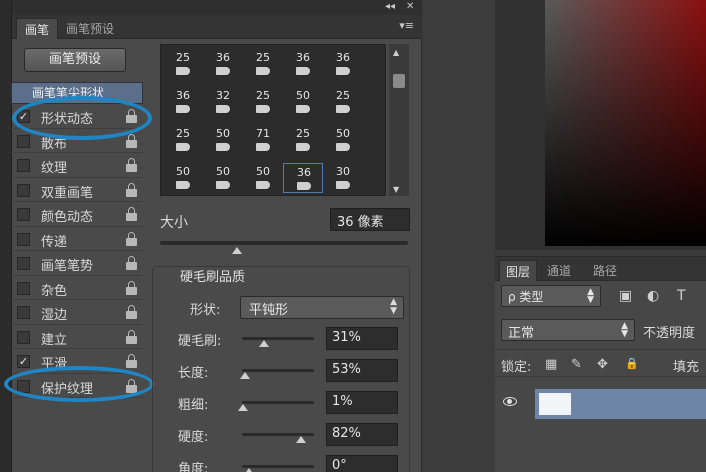  I want to click on visibility-eye-icon, so click(510, 401).